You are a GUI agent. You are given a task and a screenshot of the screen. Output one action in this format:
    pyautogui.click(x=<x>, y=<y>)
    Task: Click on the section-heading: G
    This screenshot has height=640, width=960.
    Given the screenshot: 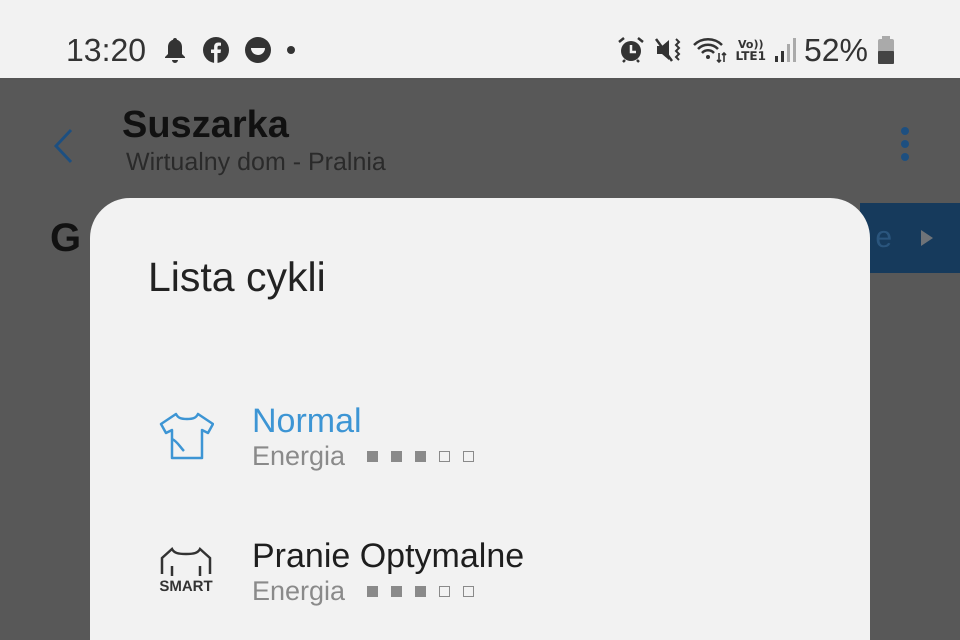 What is the action you would take?
    pyautogui.click(x=66, y=238)
    